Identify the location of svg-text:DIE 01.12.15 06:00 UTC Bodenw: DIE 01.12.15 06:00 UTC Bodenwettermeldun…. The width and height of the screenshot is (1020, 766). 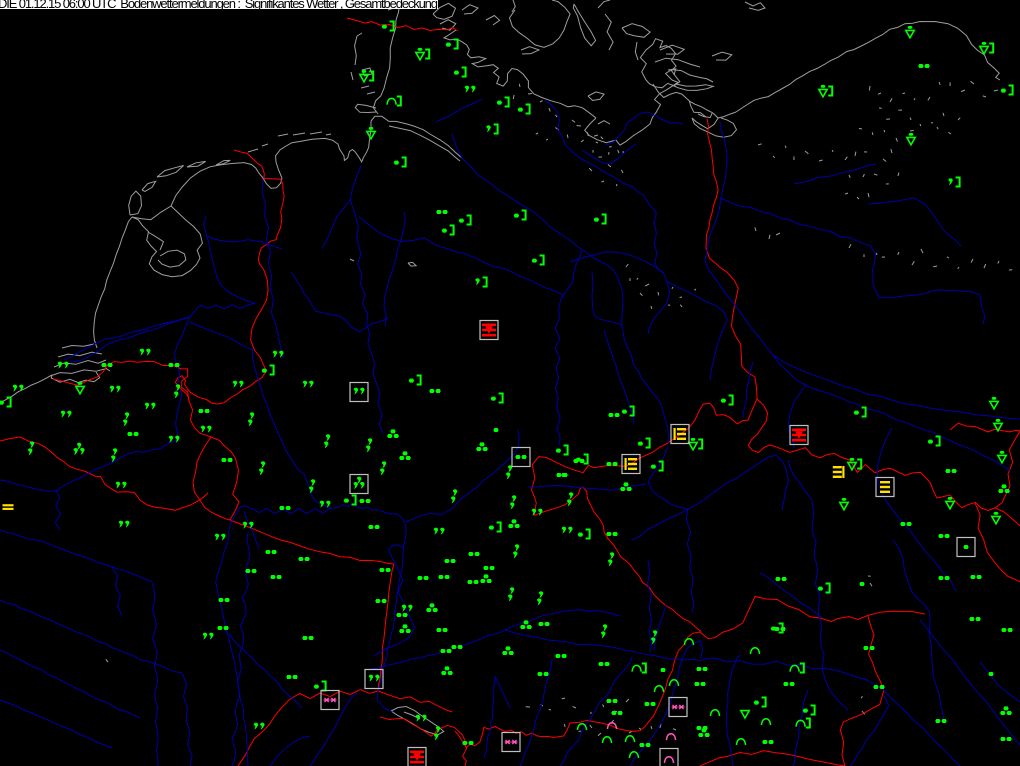
(219, 5).